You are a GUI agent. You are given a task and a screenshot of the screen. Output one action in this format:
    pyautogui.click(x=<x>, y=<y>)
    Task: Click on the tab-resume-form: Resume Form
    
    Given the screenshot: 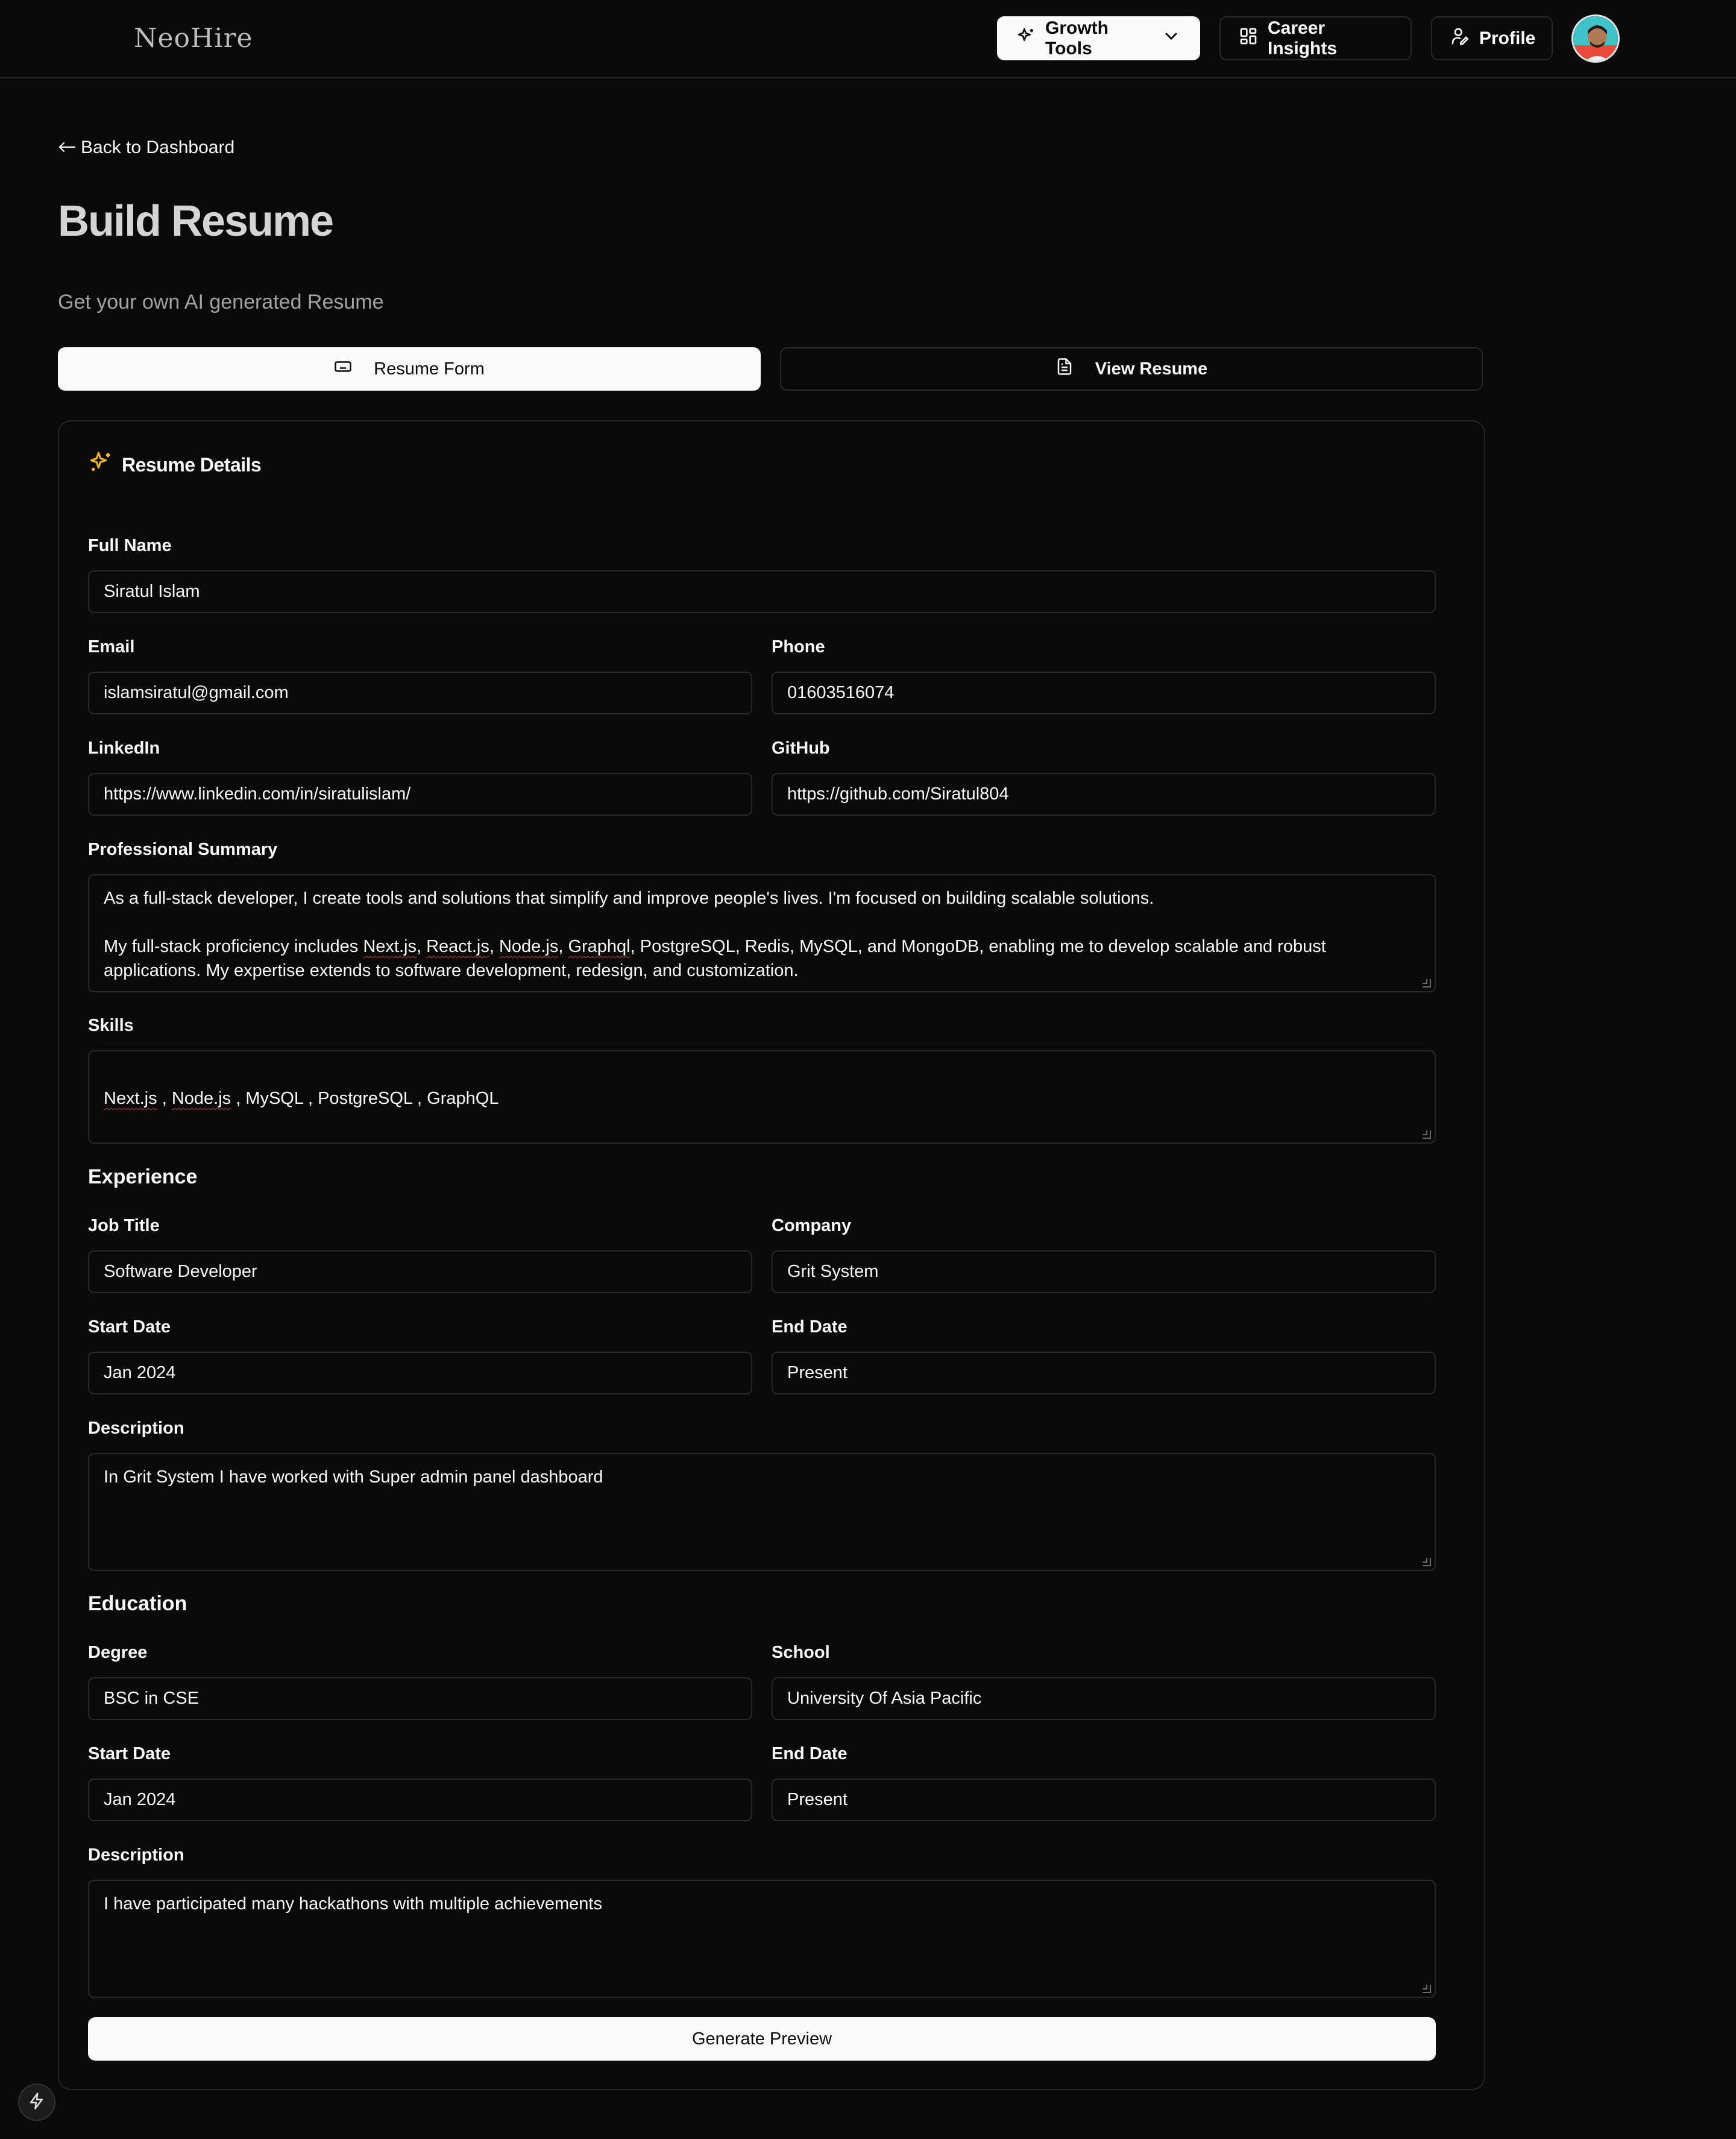 What is the action you would take?
    pyautogui.click(x=409, y=369)
    